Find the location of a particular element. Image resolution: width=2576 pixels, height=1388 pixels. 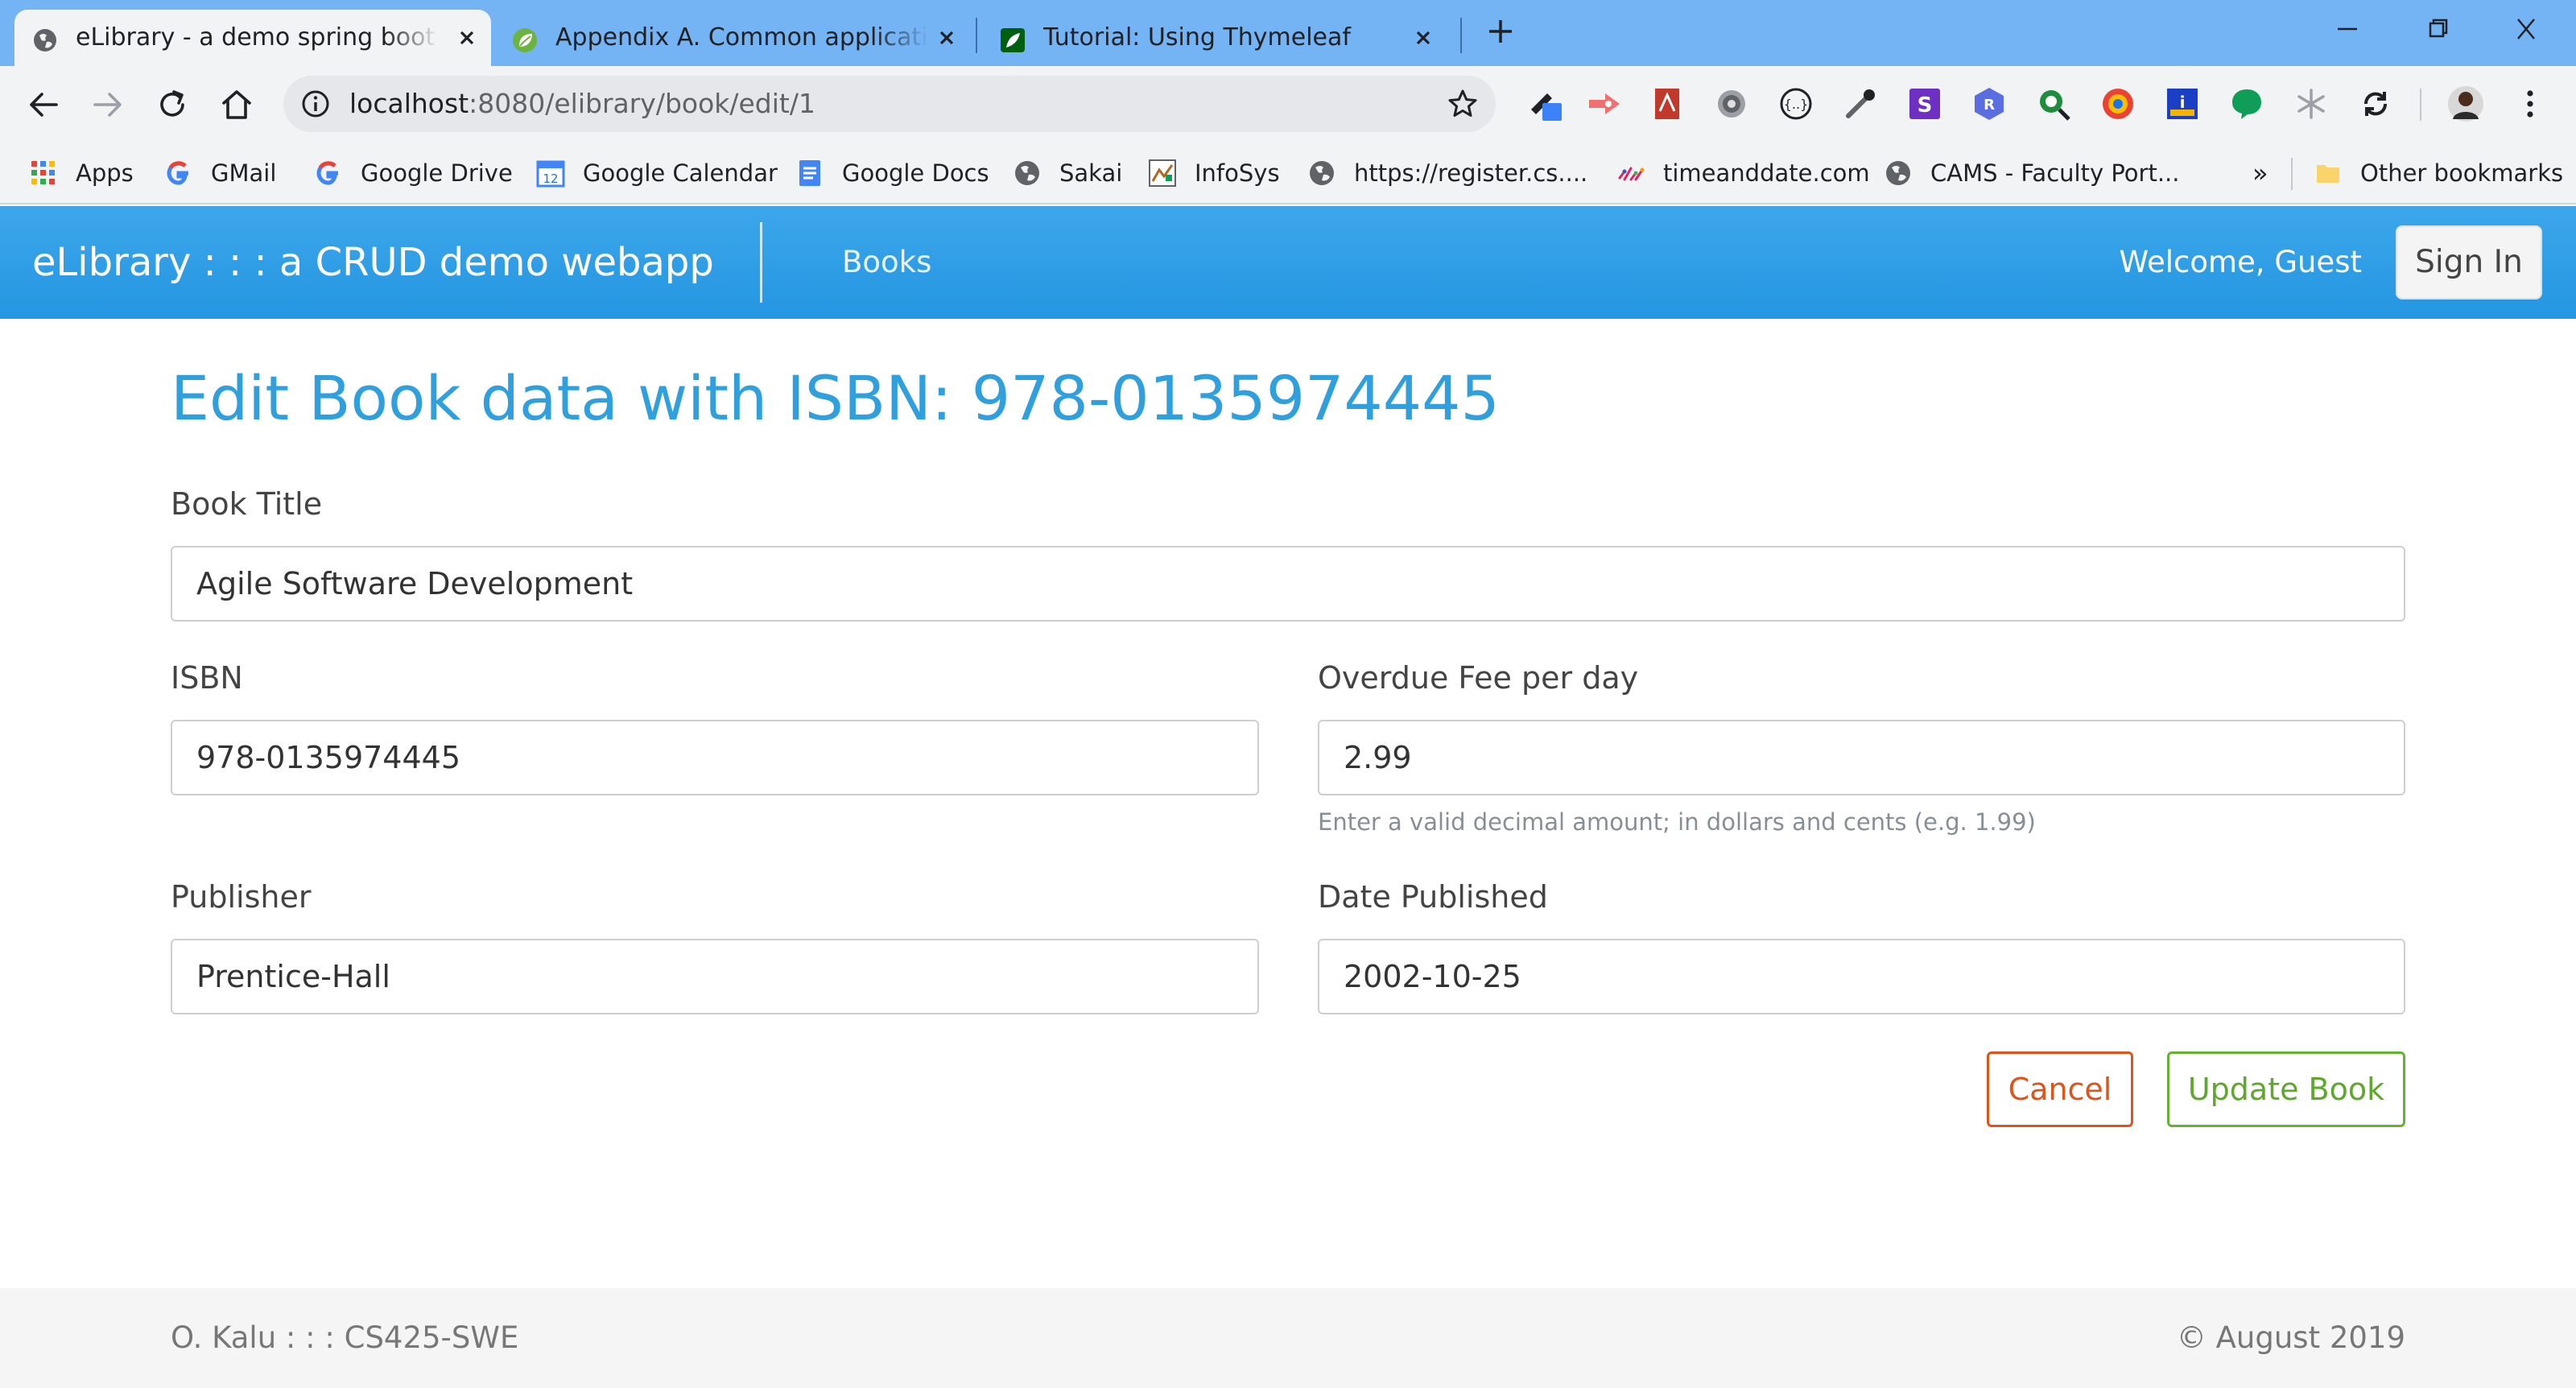

bookmark-label: Other bookmarks is located at coordinates (2462, 173).